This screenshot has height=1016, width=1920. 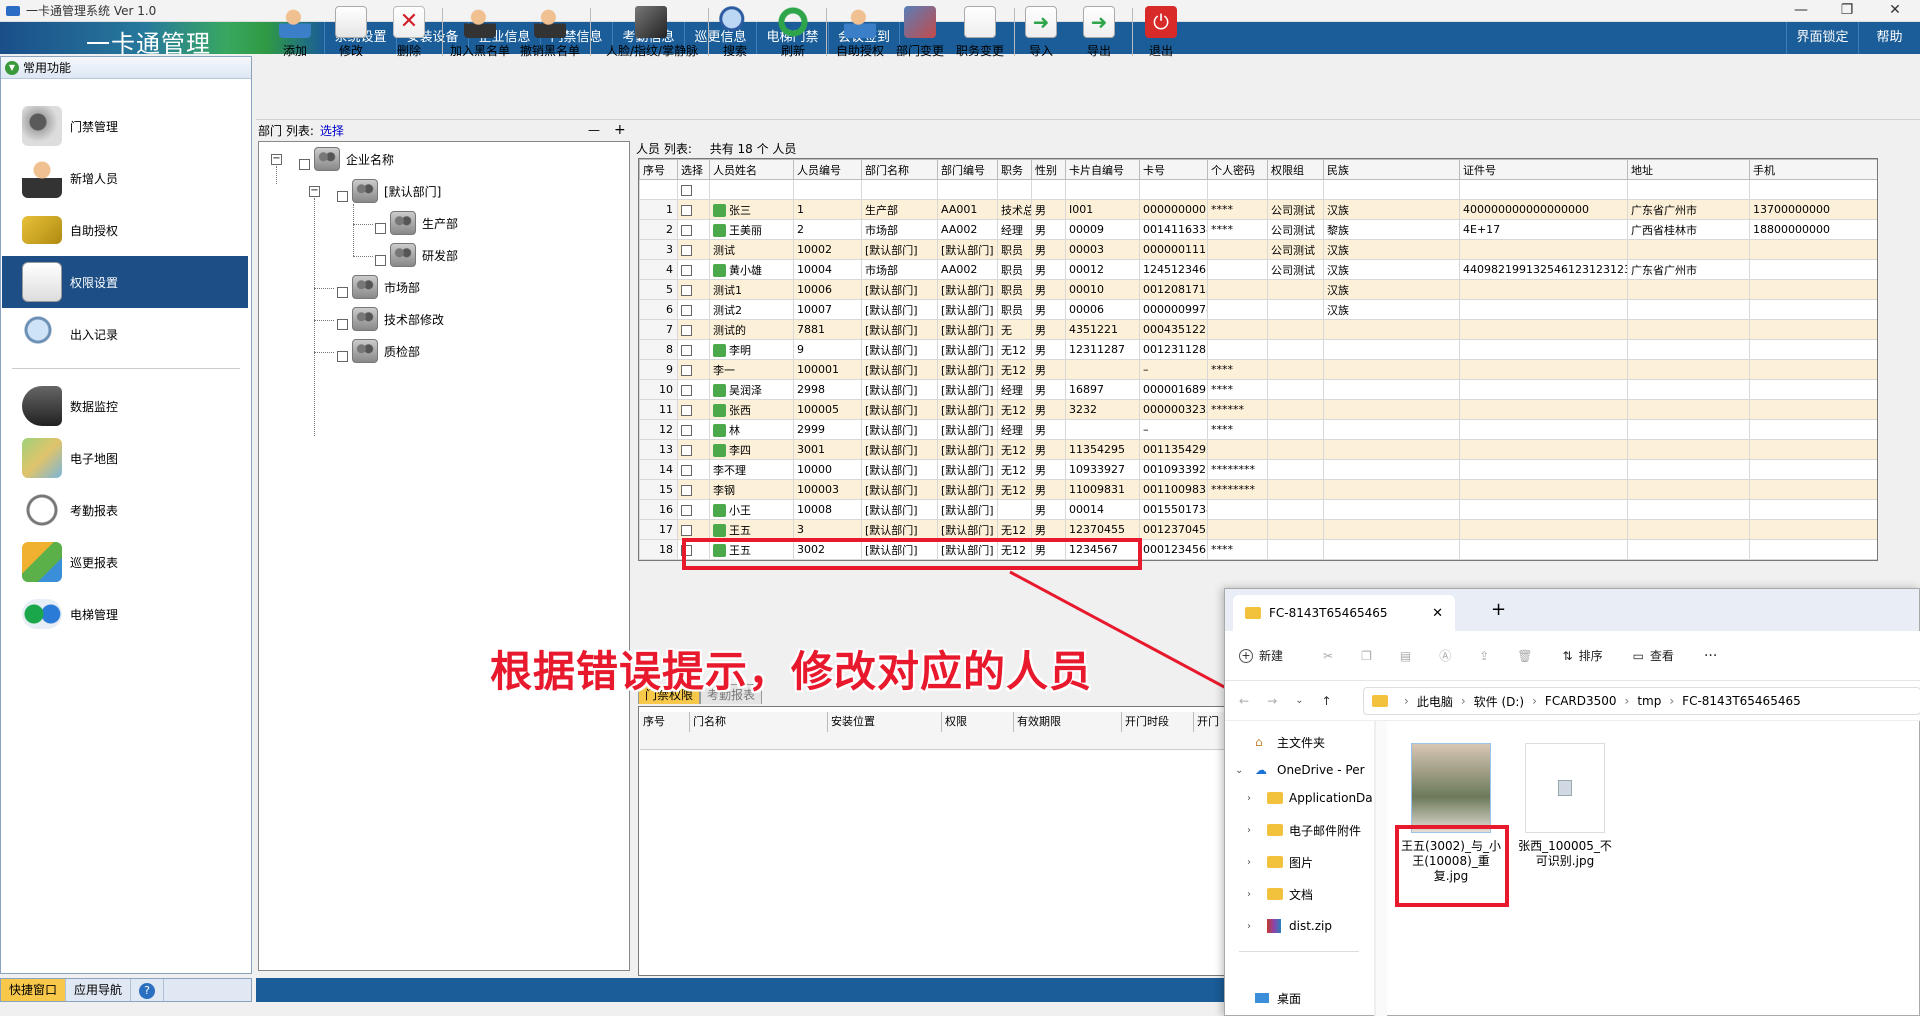 I want to click on explorer-command-bar: + 新建 ✂ ❐ ▤ Ⓐ ⇪ 🗑 ⇅ 排序 ▭ 查看 ···, so click(x=1572, y=656).